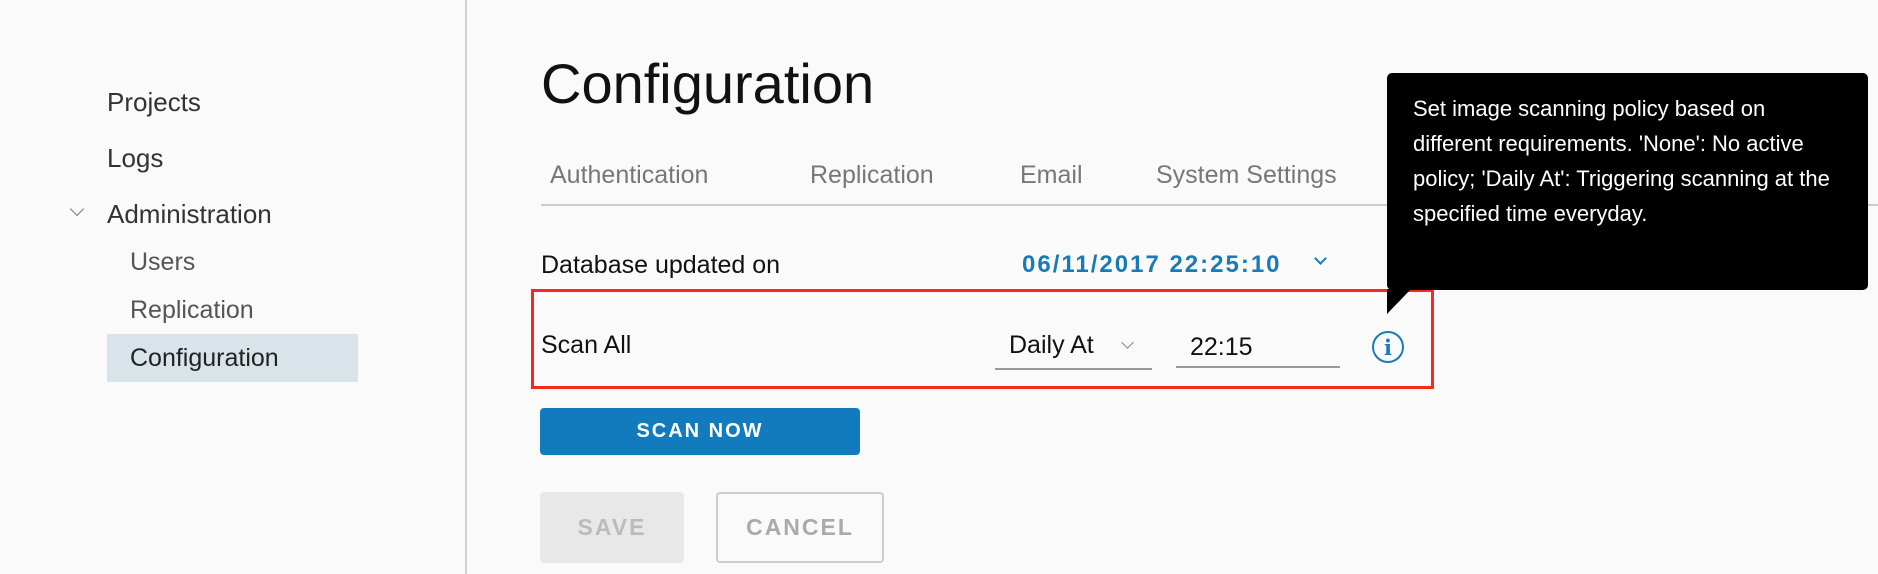 This screenshot has height=574, width=1878. Describe the element at coordinates (192, 310) in the screenshot. I see `sidebar-item-replication: Replication` at that location.